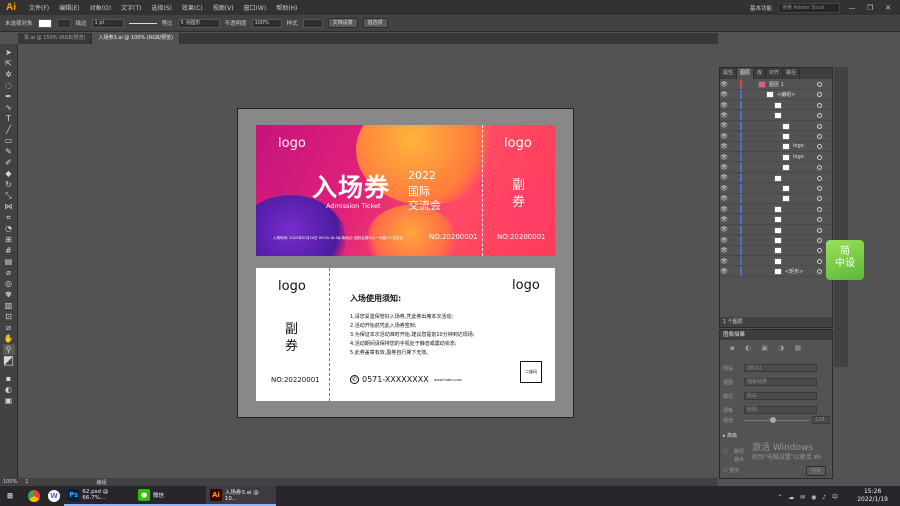 The width and height of the screenshot is (900, 506). What do you see at coordinates (729, 73) in the screenshot?
I see `tab-properties: 属性` at bounding box center [729, 73].